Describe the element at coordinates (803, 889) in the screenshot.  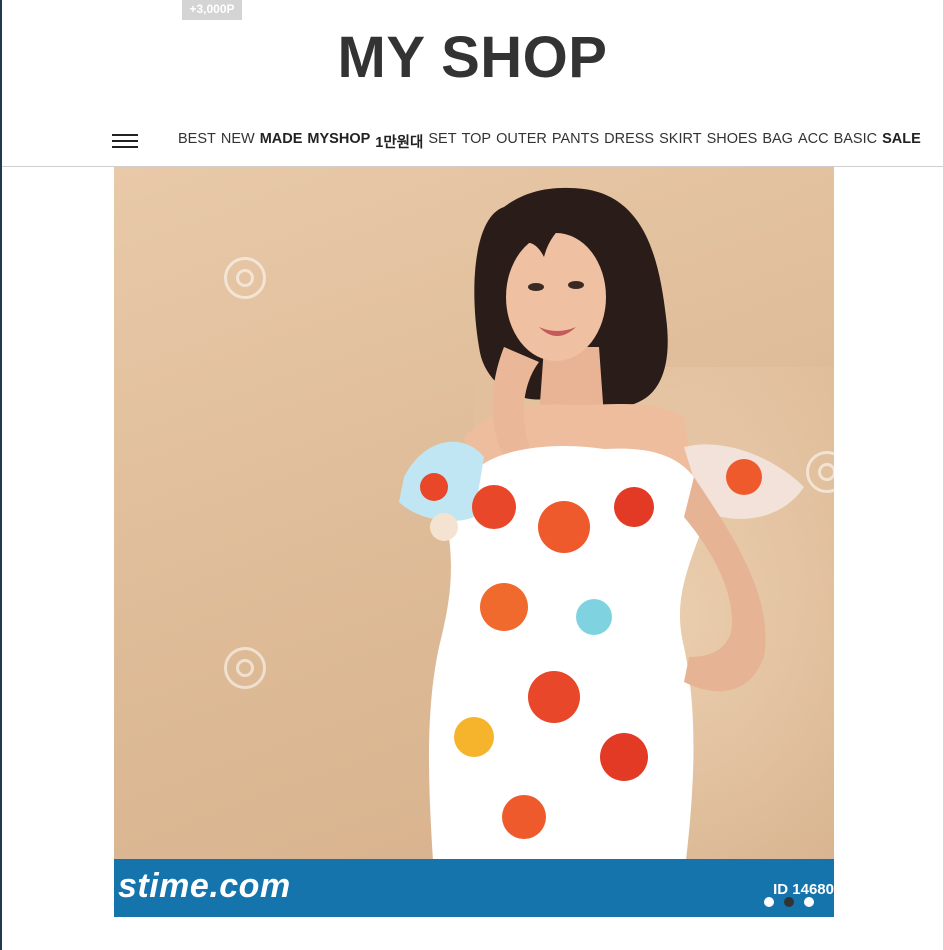
I see `watermark-id: ID 14680` at that location.